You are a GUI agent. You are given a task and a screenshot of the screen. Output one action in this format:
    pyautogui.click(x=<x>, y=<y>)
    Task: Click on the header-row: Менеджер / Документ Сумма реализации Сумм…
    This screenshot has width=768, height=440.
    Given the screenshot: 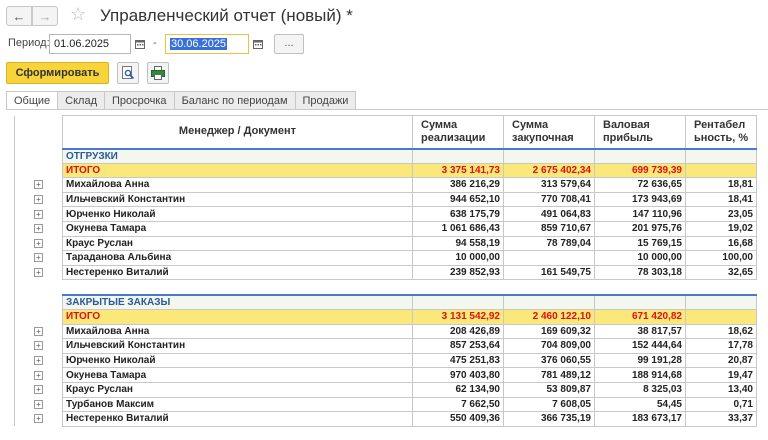 What is the action you would take?
    pyautogui.click(x=385, y=132)
    